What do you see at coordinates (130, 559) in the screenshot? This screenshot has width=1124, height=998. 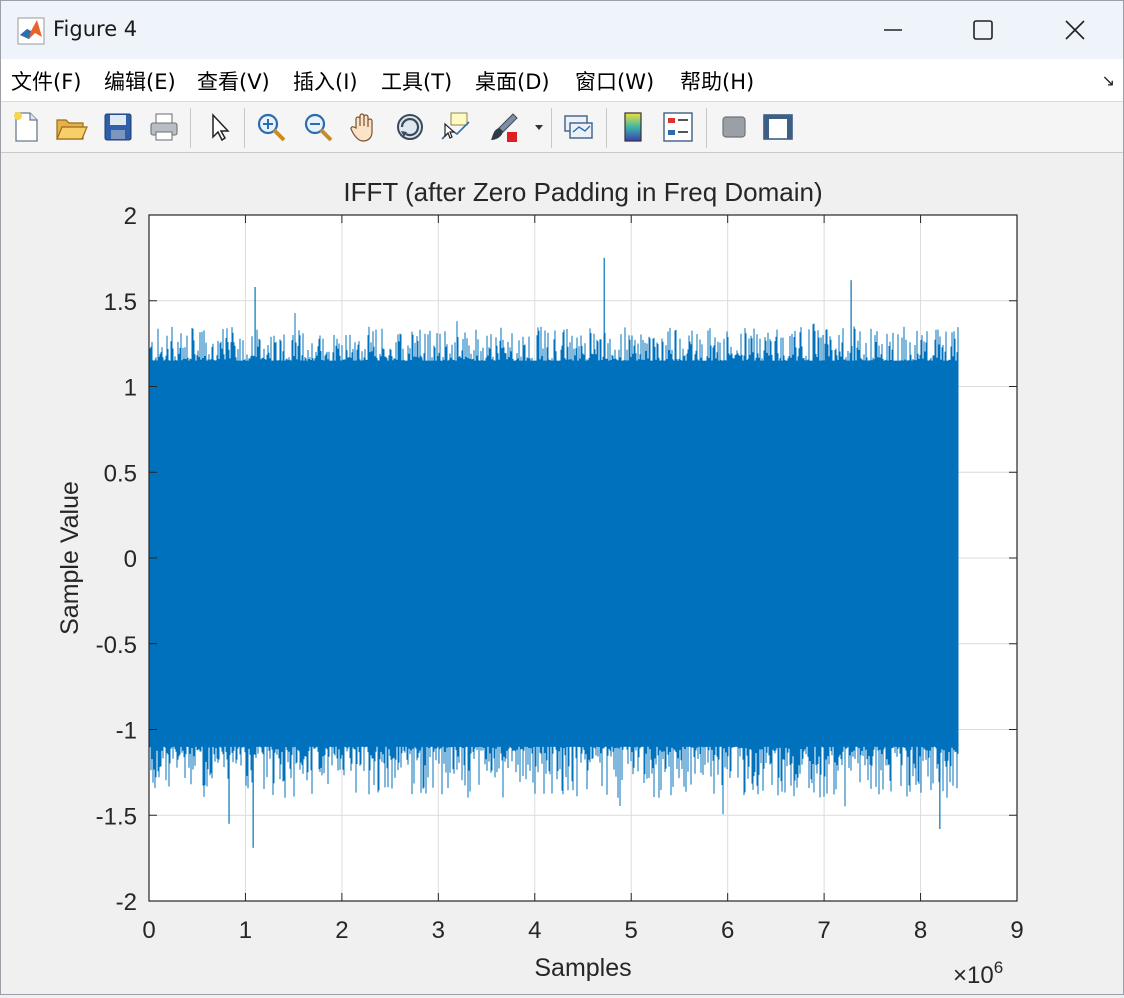 I see `y-tick-label: 0` at bounding box center [130, 559].